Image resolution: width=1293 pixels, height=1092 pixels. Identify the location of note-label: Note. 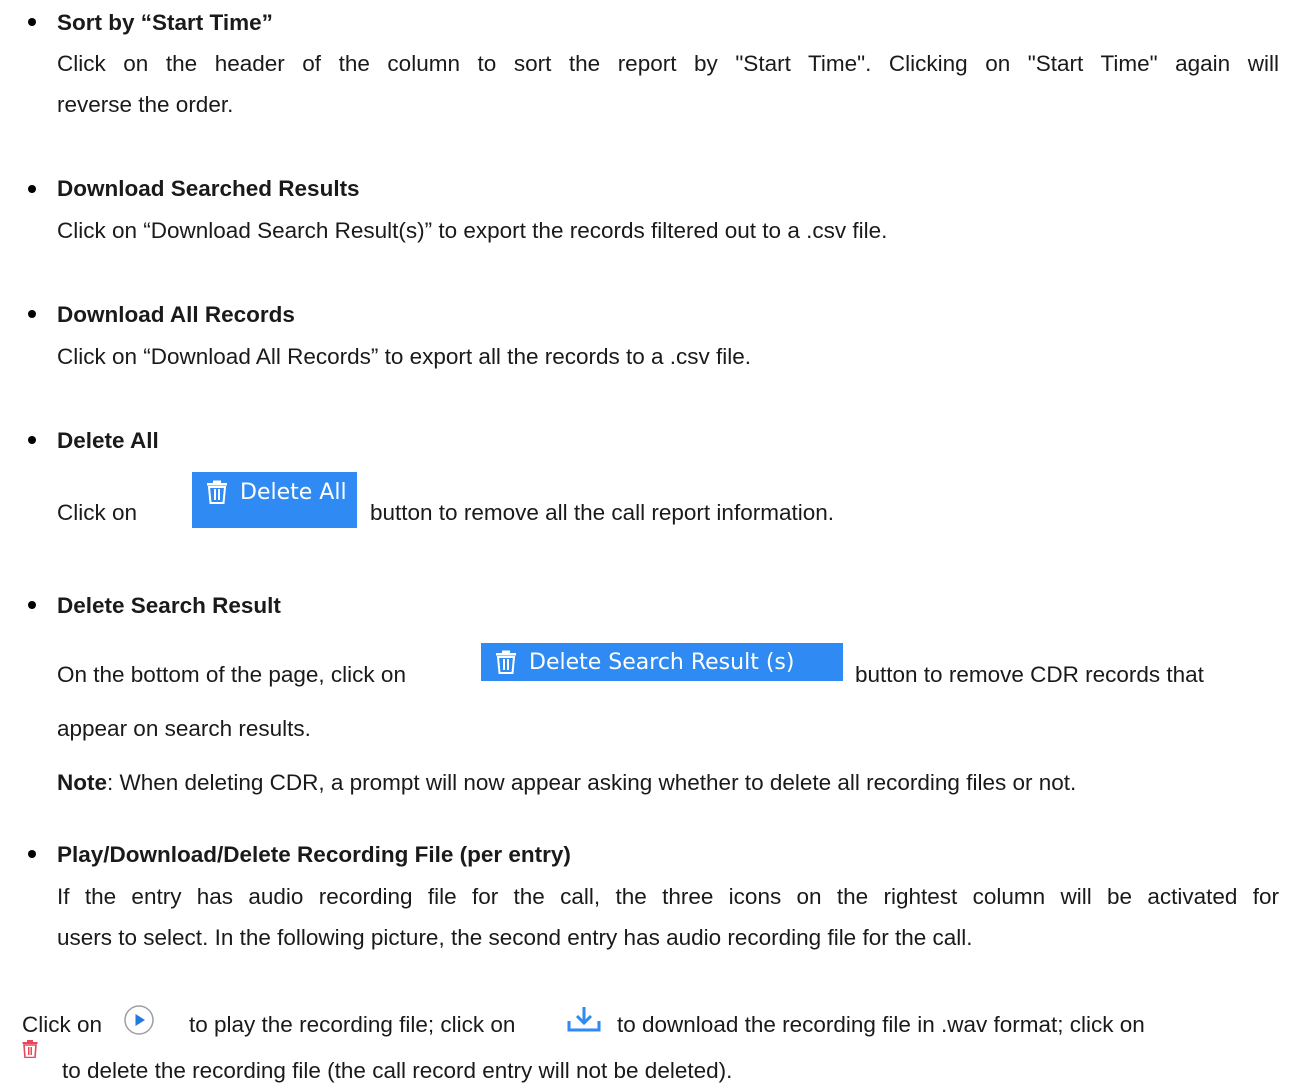
(82, 782).